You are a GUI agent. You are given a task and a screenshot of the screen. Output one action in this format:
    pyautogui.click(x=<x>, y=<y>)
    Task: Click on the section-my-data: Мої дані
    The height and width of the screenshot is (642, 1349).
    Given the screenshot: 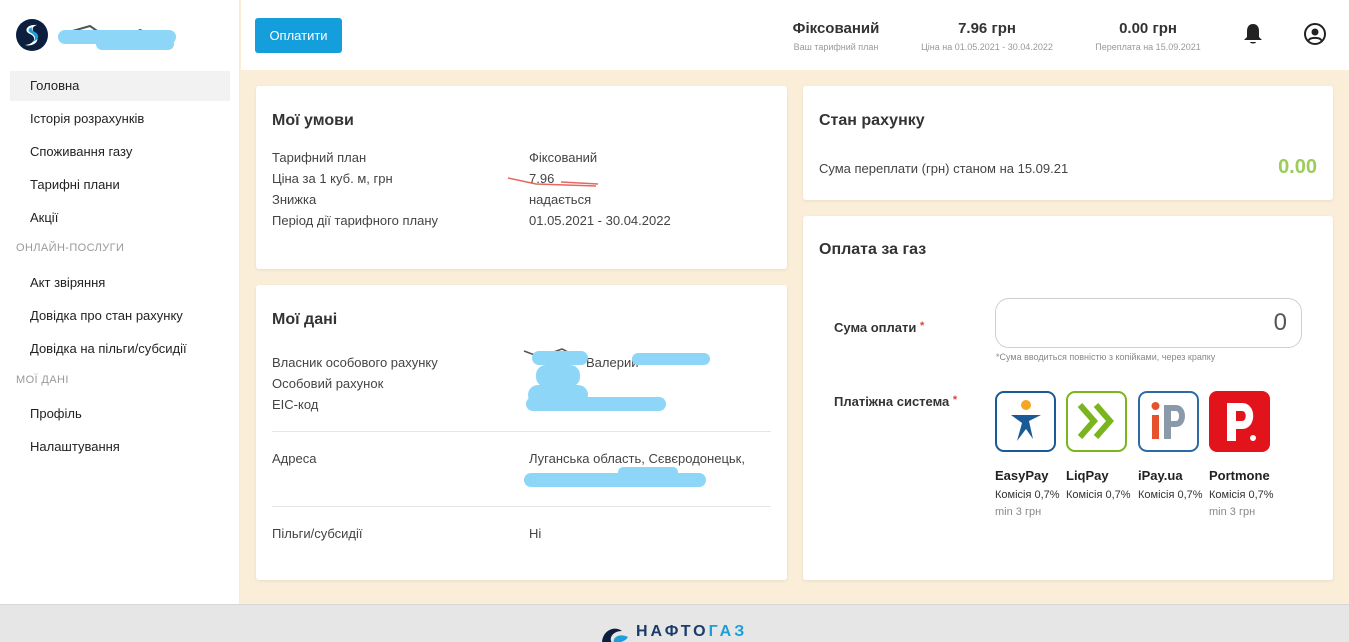 What is the action you would take?
    pyautogui.click(x=42, y=380)
    